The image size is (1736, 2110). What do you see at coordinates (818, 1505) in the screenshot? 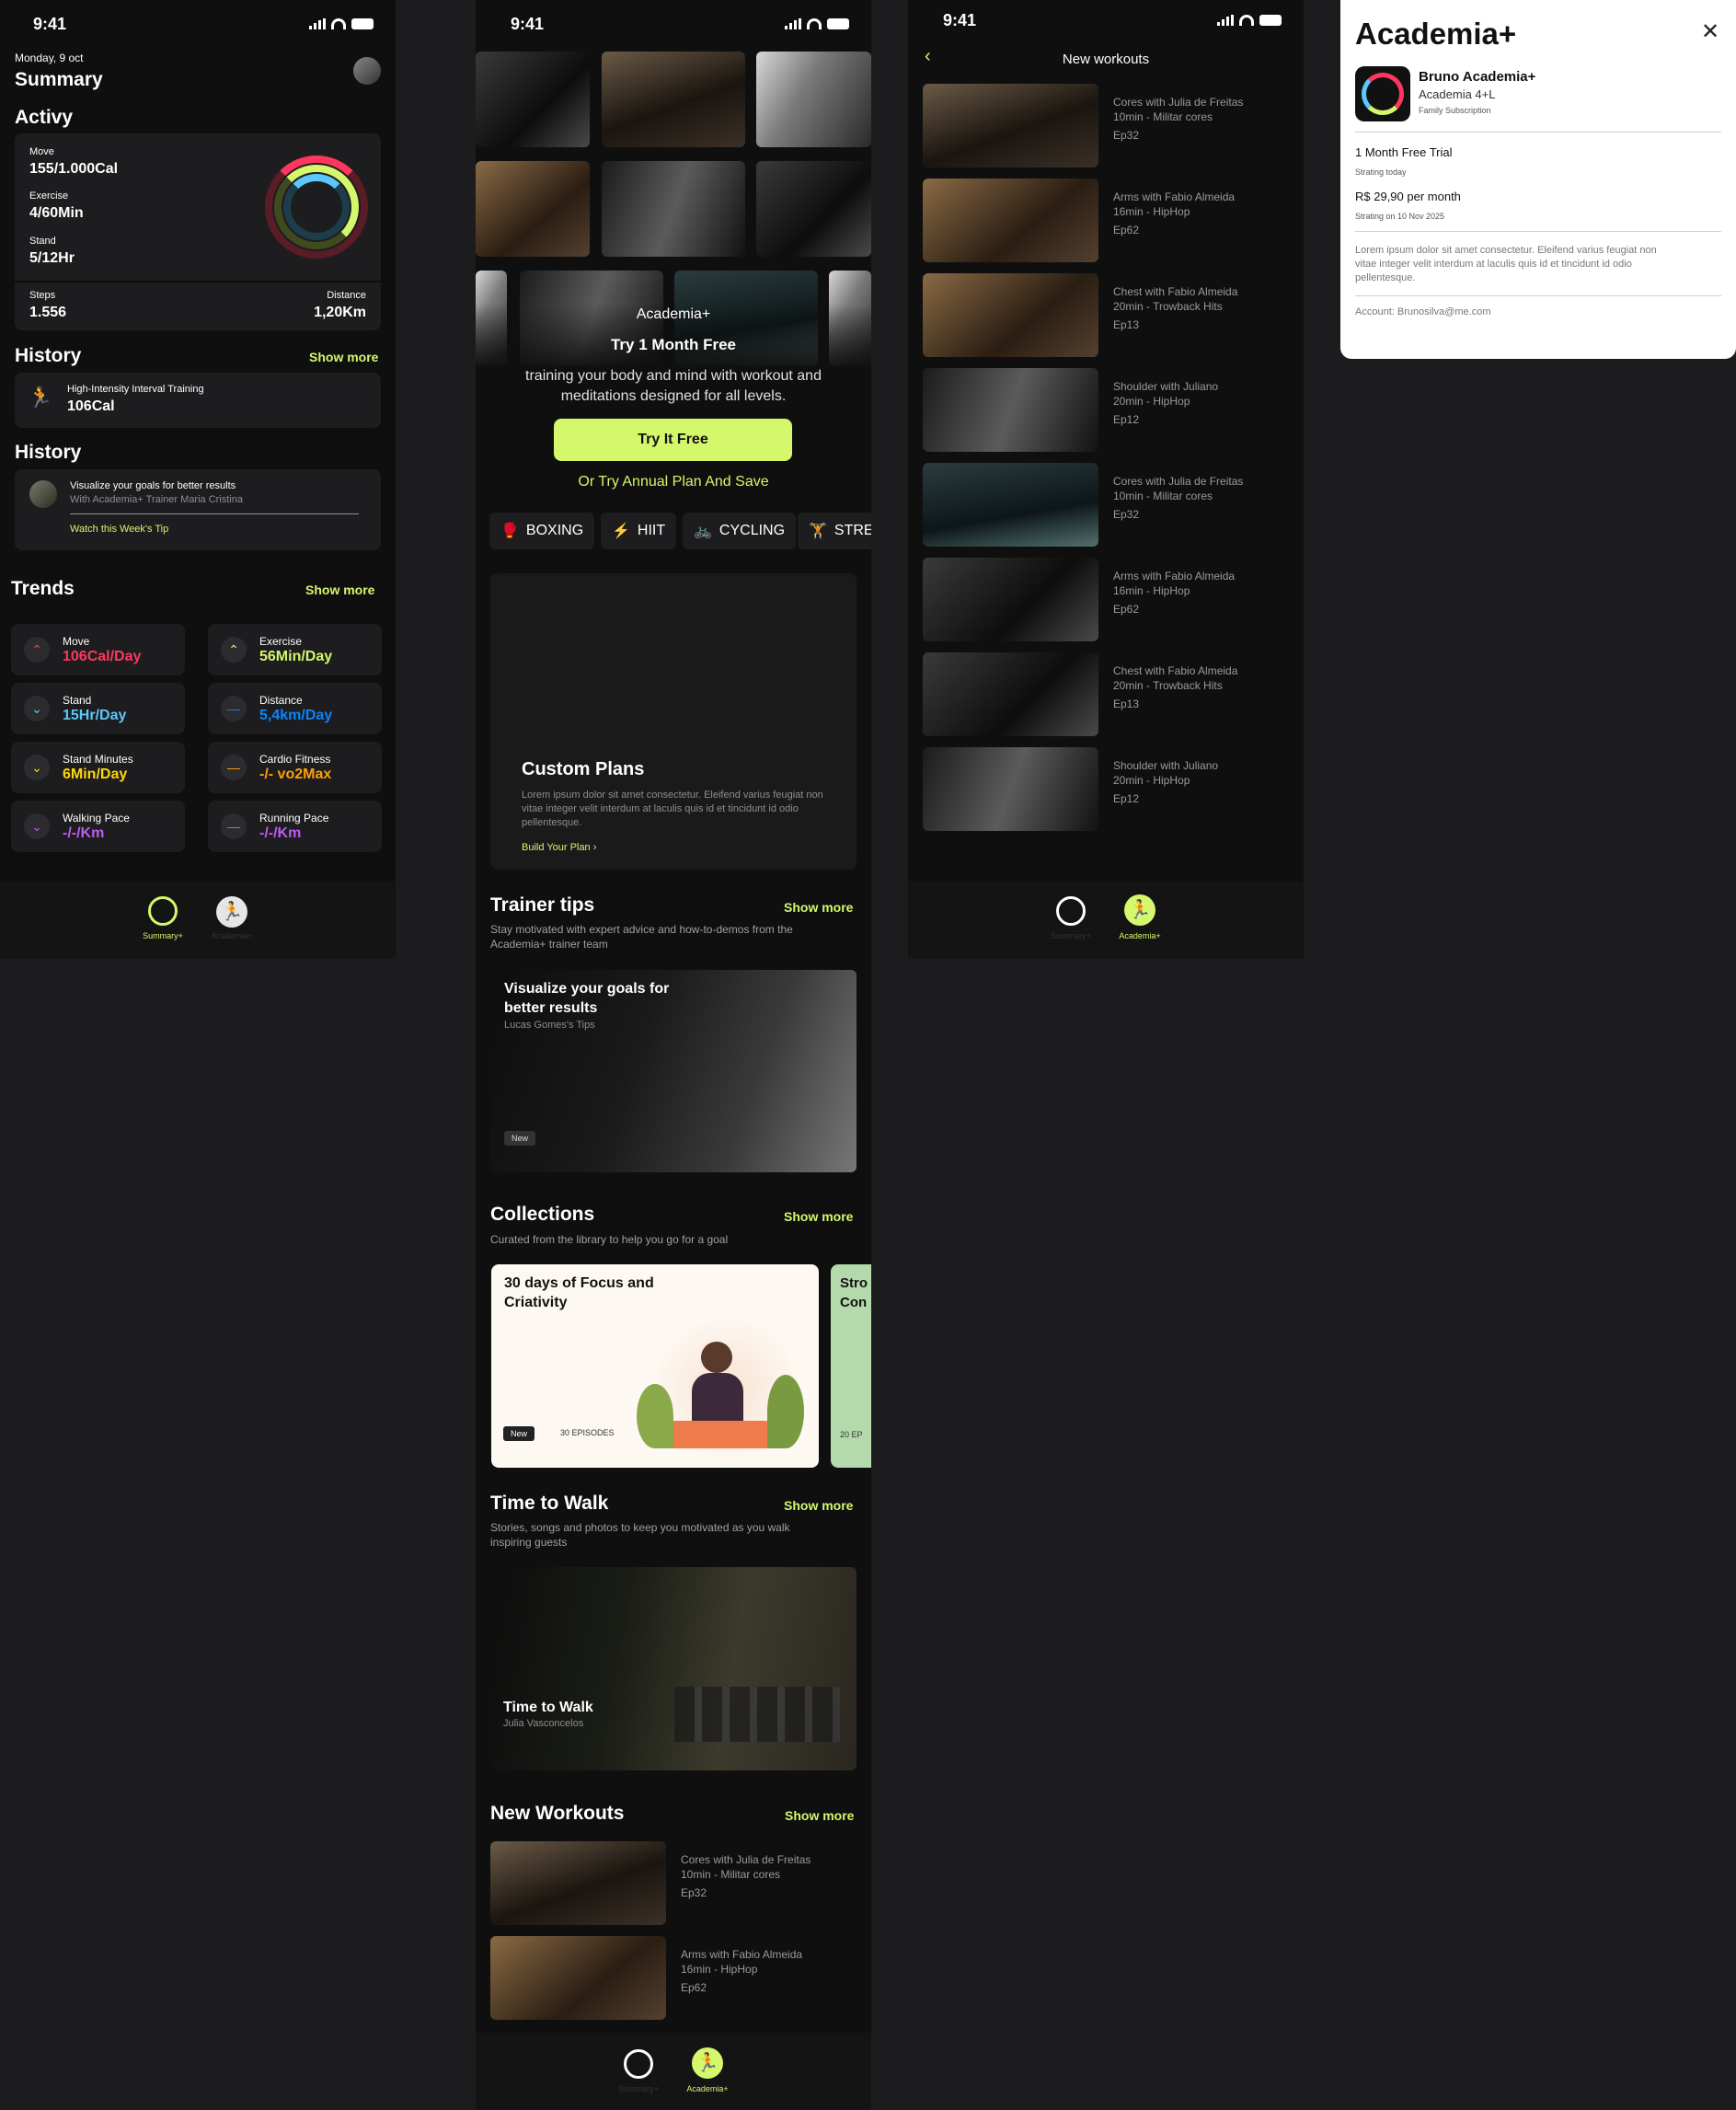
I see `time-to-walk-show-more: Show more` at bounding box center [818, 1505].